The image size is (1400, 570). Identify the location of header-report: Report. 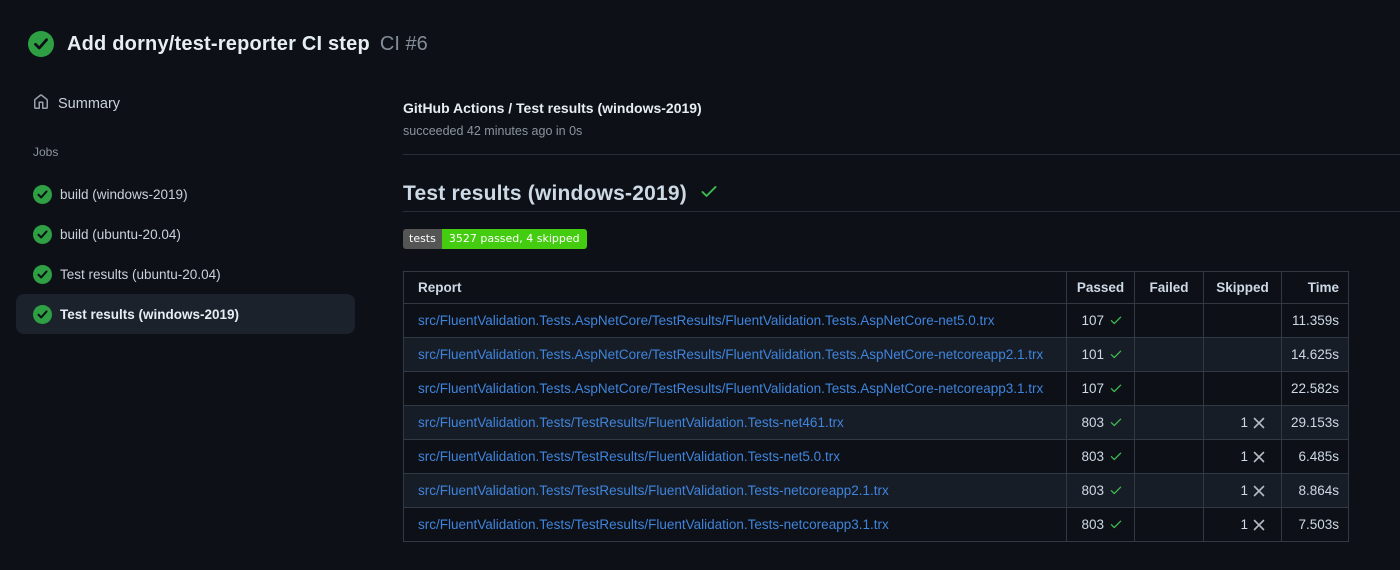
(735, 287).